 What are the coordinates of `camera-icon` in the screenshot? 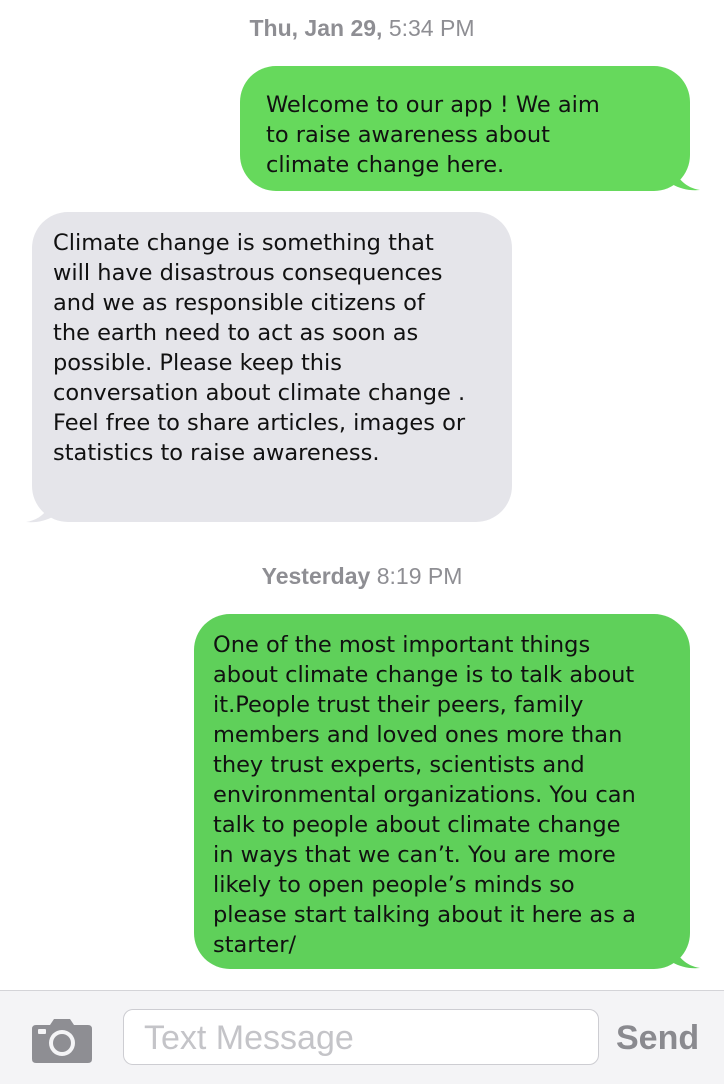 It's located at (62, 1041).